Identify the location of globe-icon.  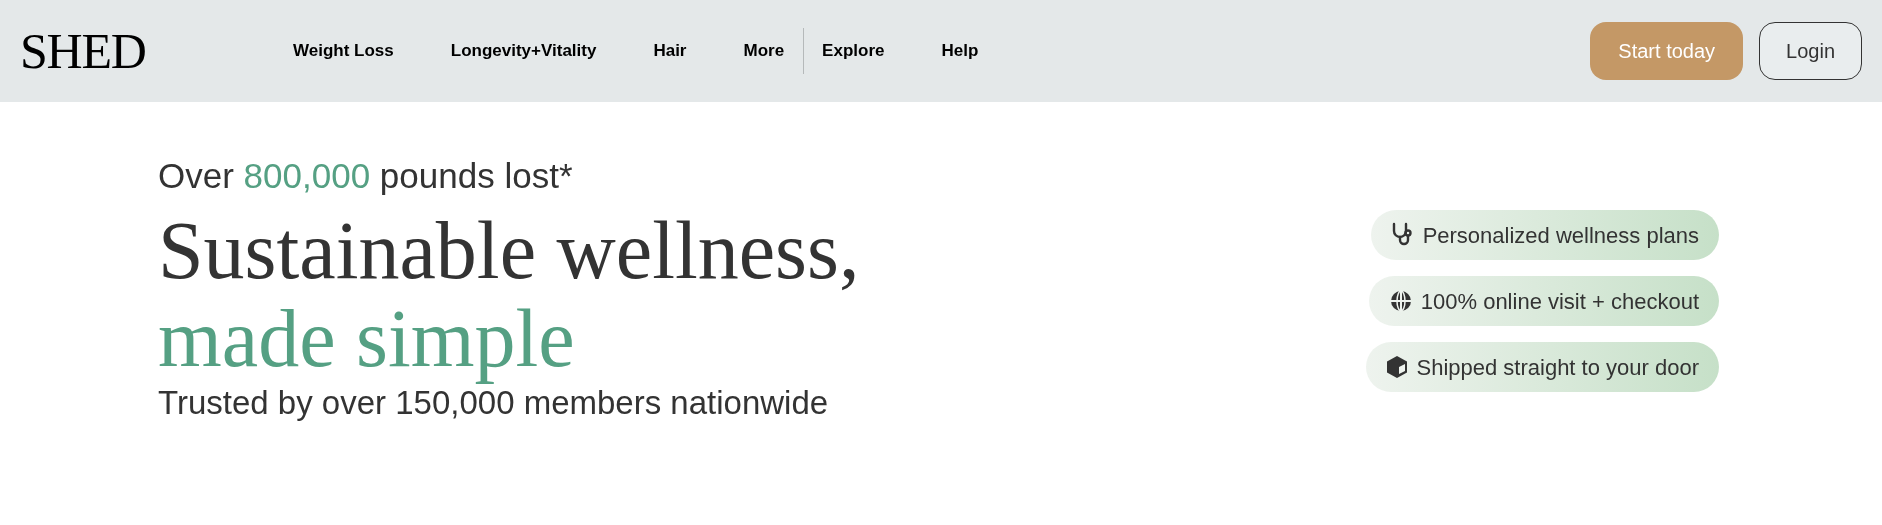
(1400, 301).